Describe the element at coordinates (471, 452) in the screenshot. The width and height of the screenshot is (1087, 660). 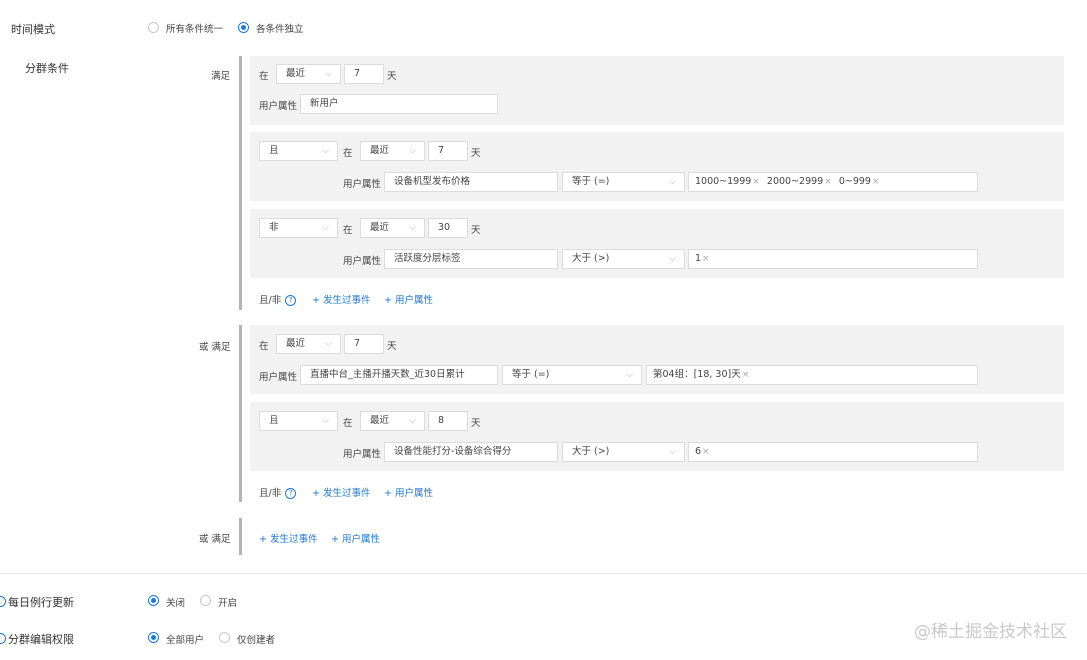
I see `user-attr-select: 设备性能打分-设备综合得分` at that location.